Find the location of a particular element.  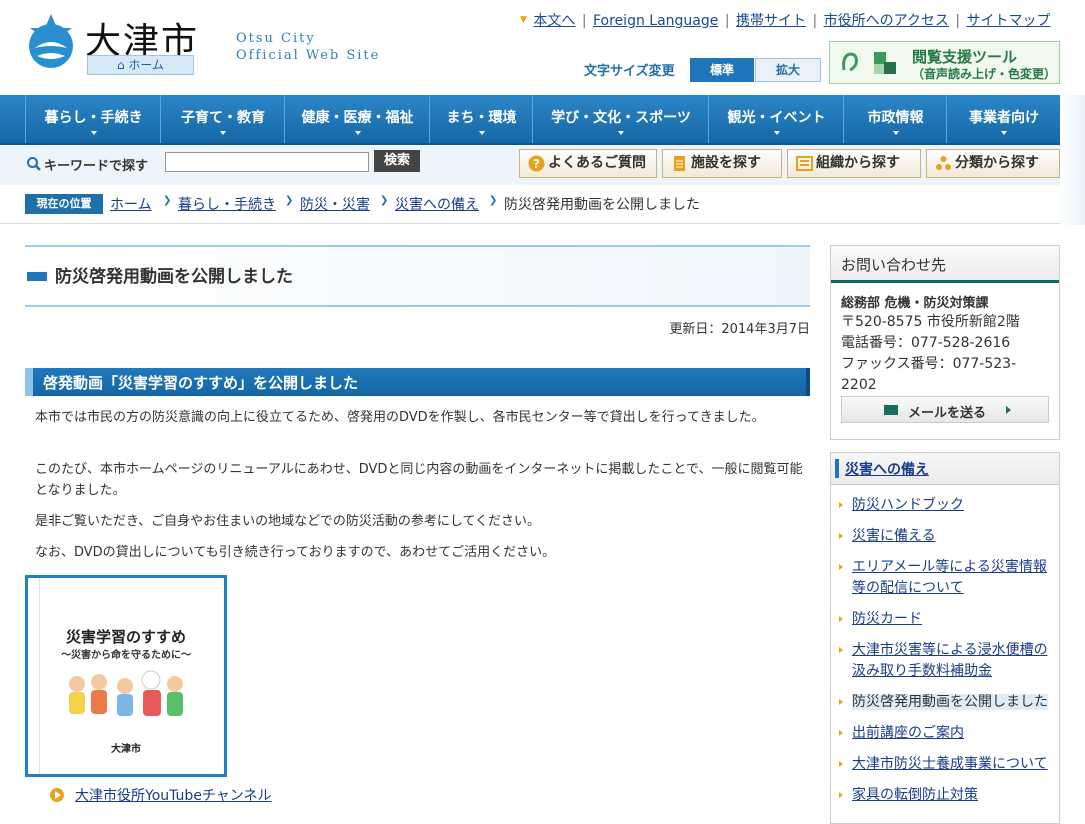

page-title-box: 防災啓発用動画を公開しました is located at coordinates (417, 276).